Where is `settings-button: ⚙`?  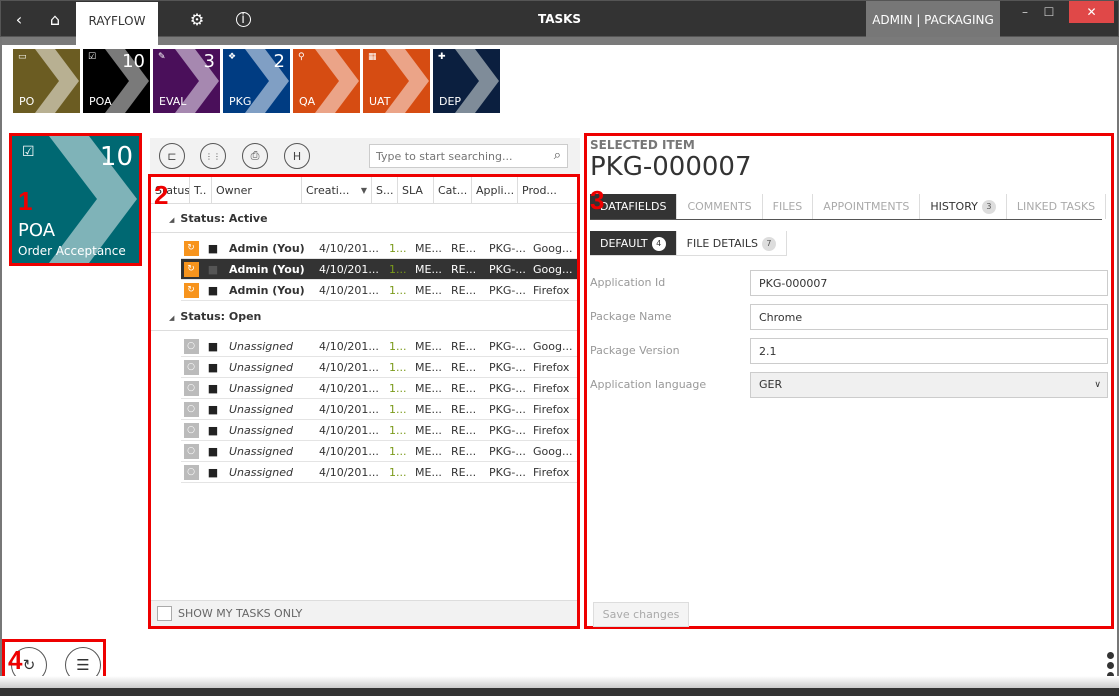
settings-button: ⚙ is located at coordinates (197, 19).